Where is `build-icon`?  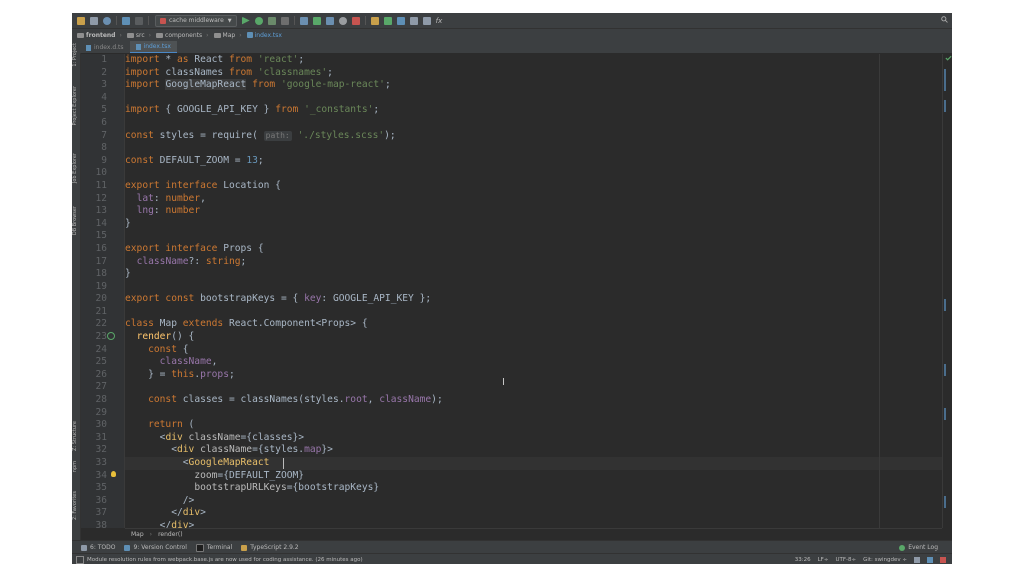 build-icon is located at coordinates (374, 20).